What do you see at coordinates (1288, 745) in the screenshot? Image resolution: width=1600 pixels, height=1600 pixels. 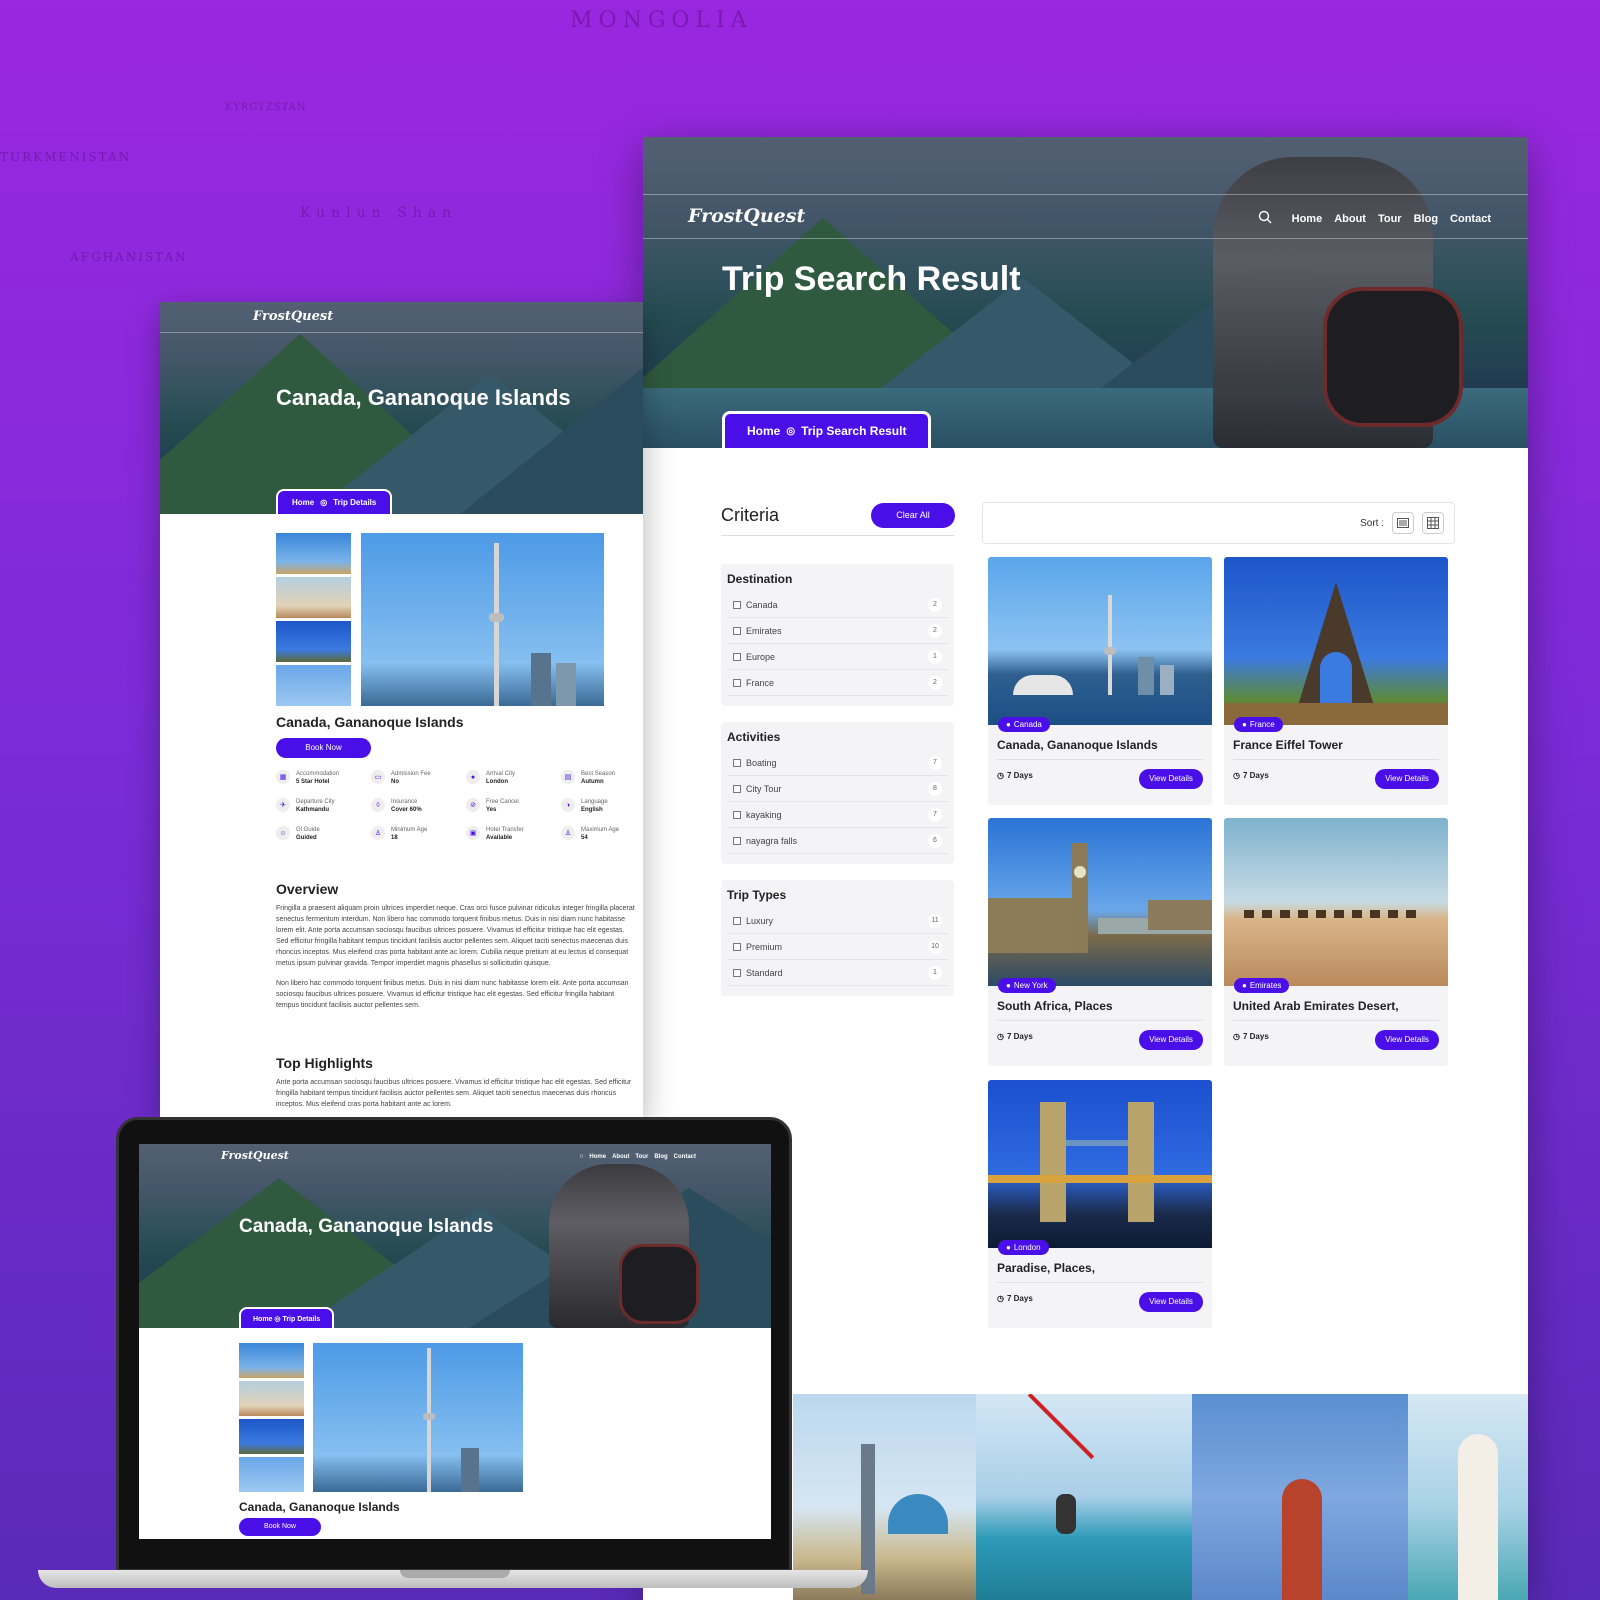 I see `trip-title: France Eiffel Tower` at bounding box center [1288, 745].